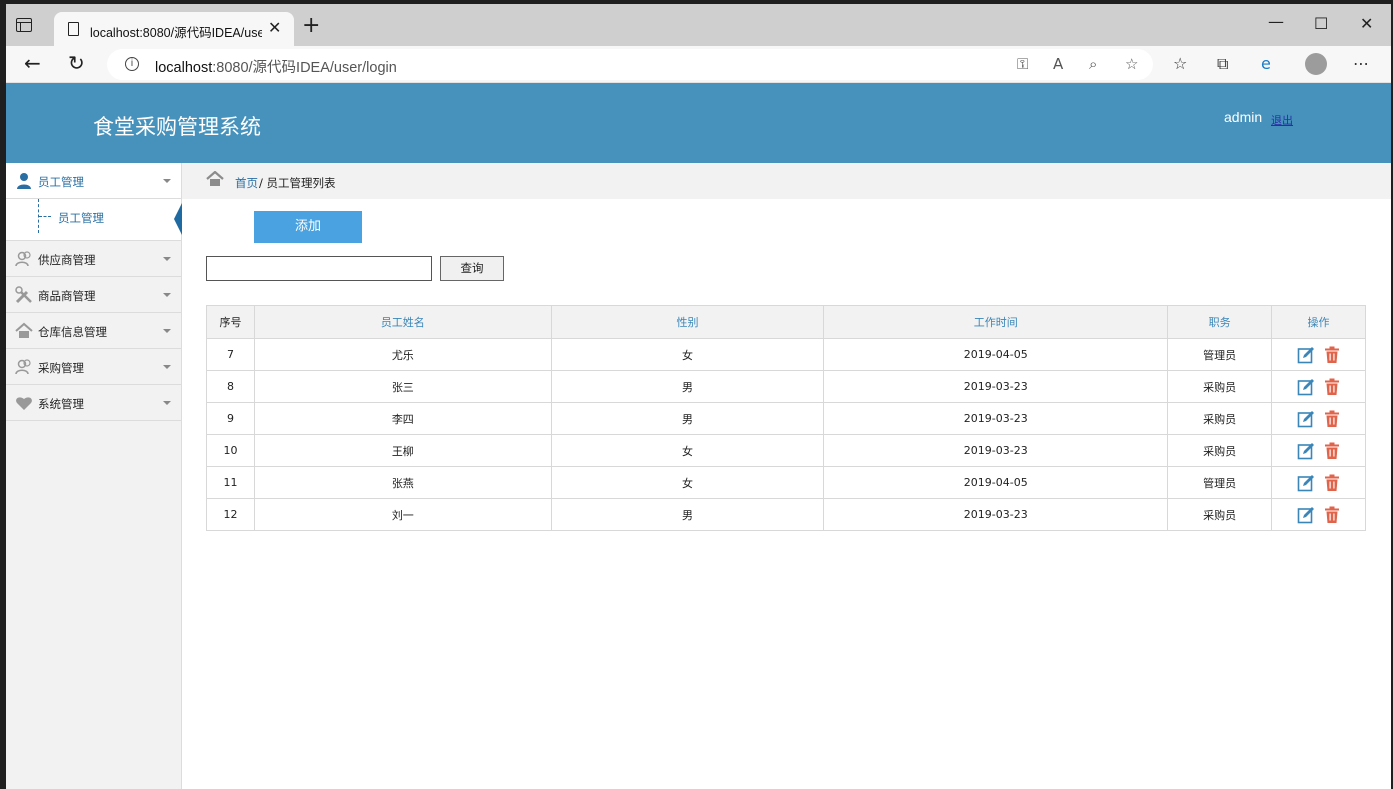  What do you see at coordinates (402, 386) in the screenshot?
I see `table-cell: 张三` at bounding box center [402, 386].